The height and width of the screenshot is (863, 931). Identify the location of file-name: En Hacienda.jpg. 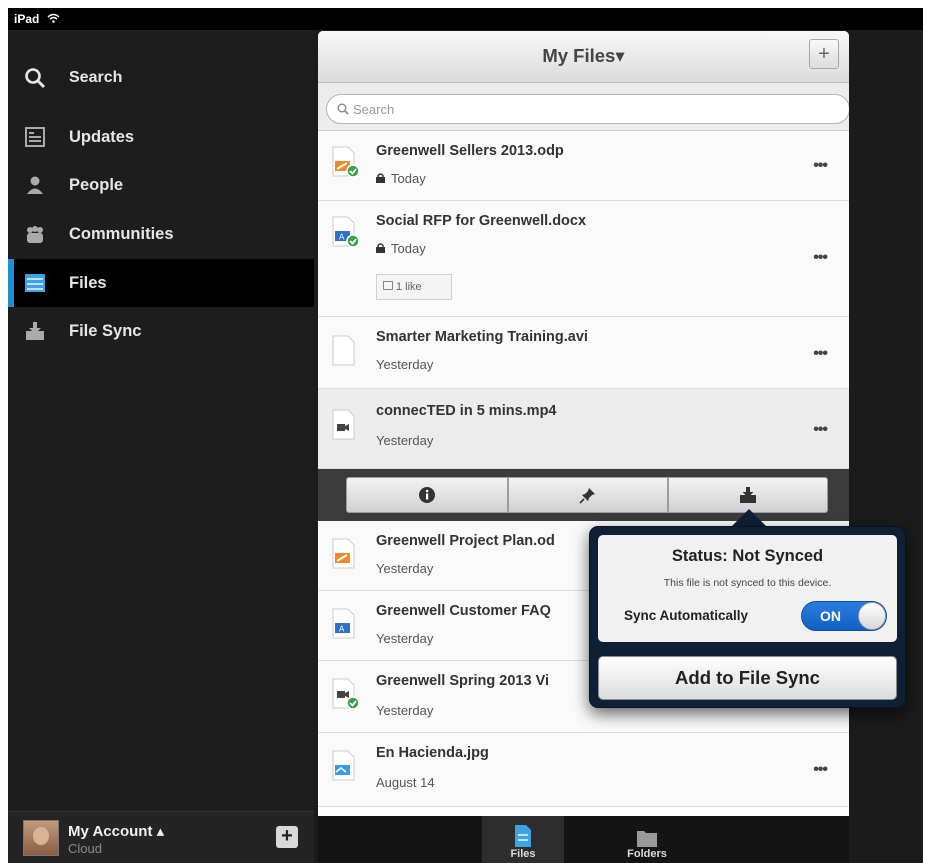
(432, 753).